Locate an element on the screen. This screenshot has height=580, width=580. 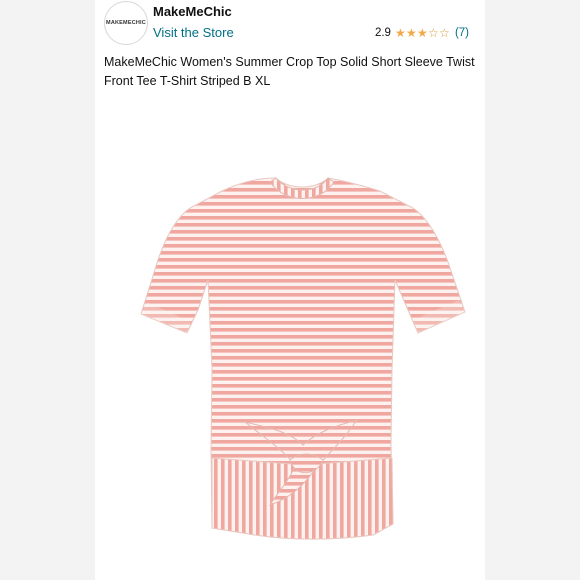
star-rating: ★ ★ ★ ☆ ☆ is located at coordinates (422, 33).